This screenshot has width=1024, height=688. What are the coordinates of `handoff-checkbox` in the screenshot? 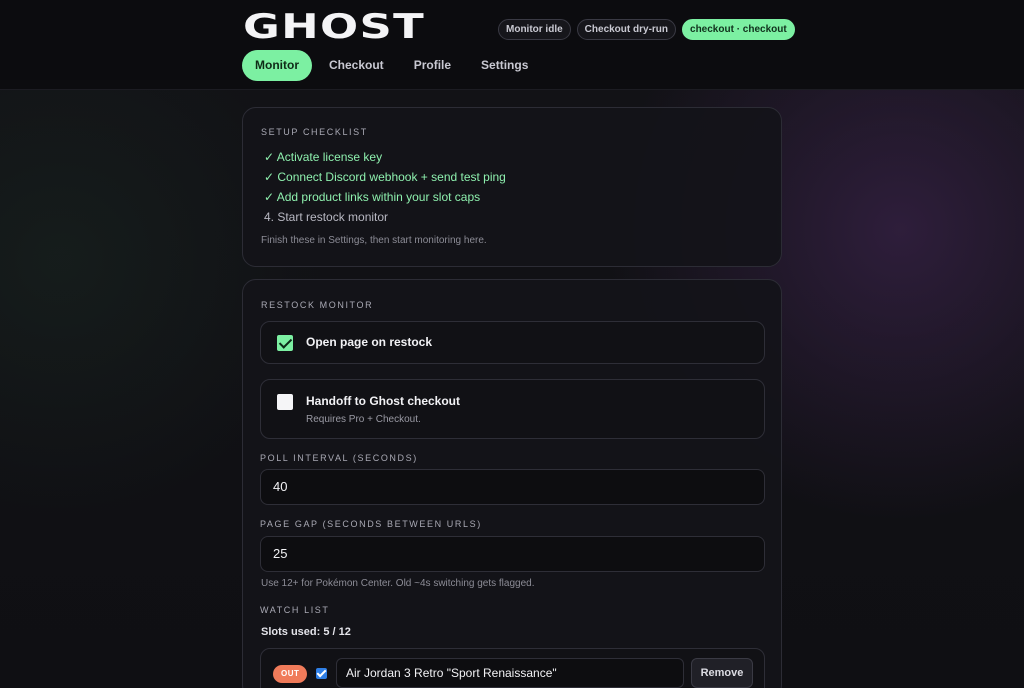 It's located at (285, 402).